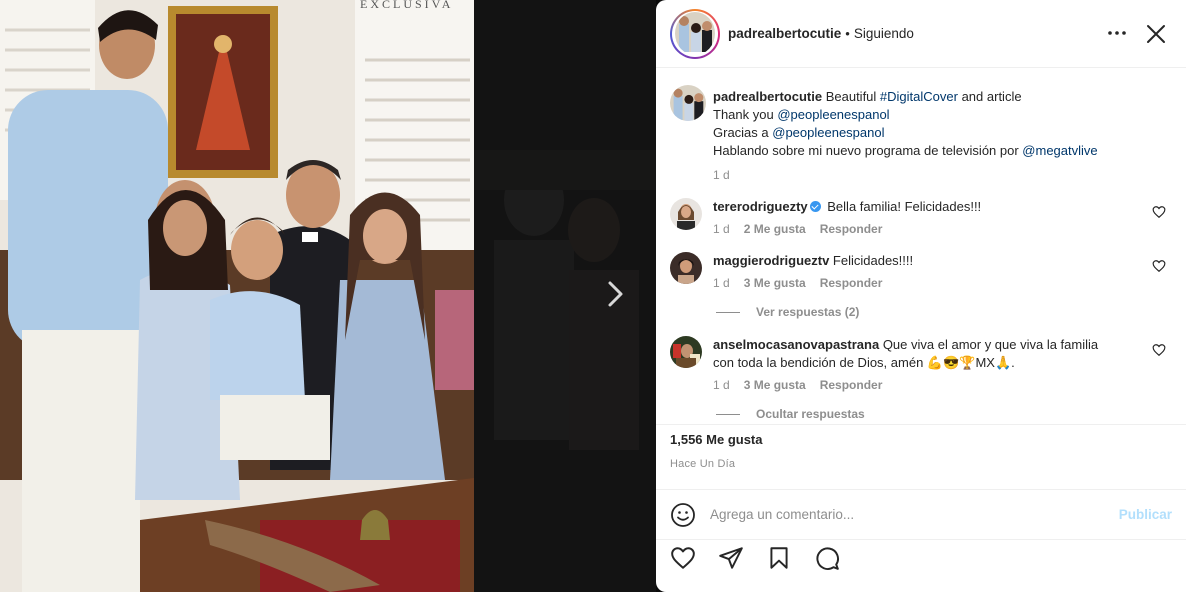 The image size is (1186, 592). I want to click on like-button, so click(683, 558).